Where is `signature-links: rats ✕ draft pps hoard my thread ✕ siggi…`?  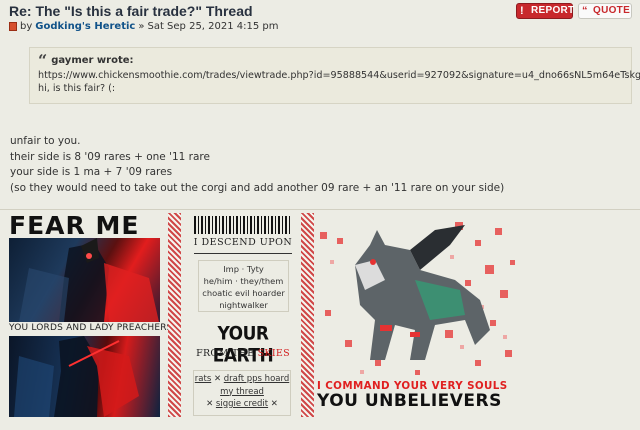 signature-links: rats ✕ draft pps hoard my thread ✕ siggi… is located at coordinates (242, 393).